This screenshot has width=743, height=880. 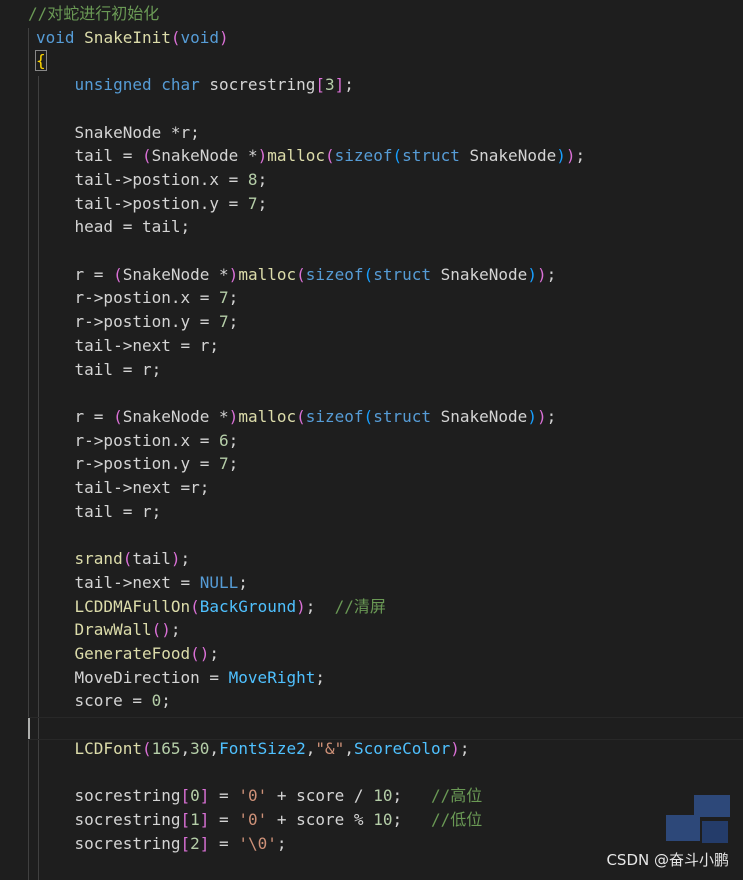 What do you see at coordinates (262, 748) in the screenshot?
I see `code-token-macro: FontSize2` at bounding box center [262, 748].